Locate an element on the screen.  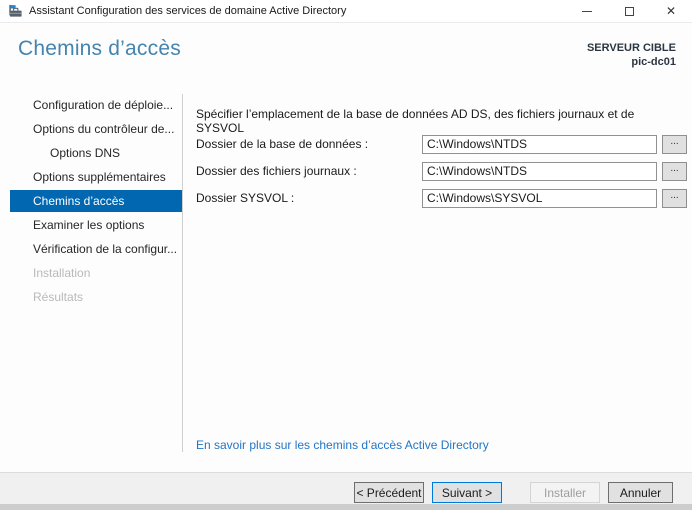
target-server-info: SERVEUR CIBLE pic-dc01 is located at coordinates (631, 55).